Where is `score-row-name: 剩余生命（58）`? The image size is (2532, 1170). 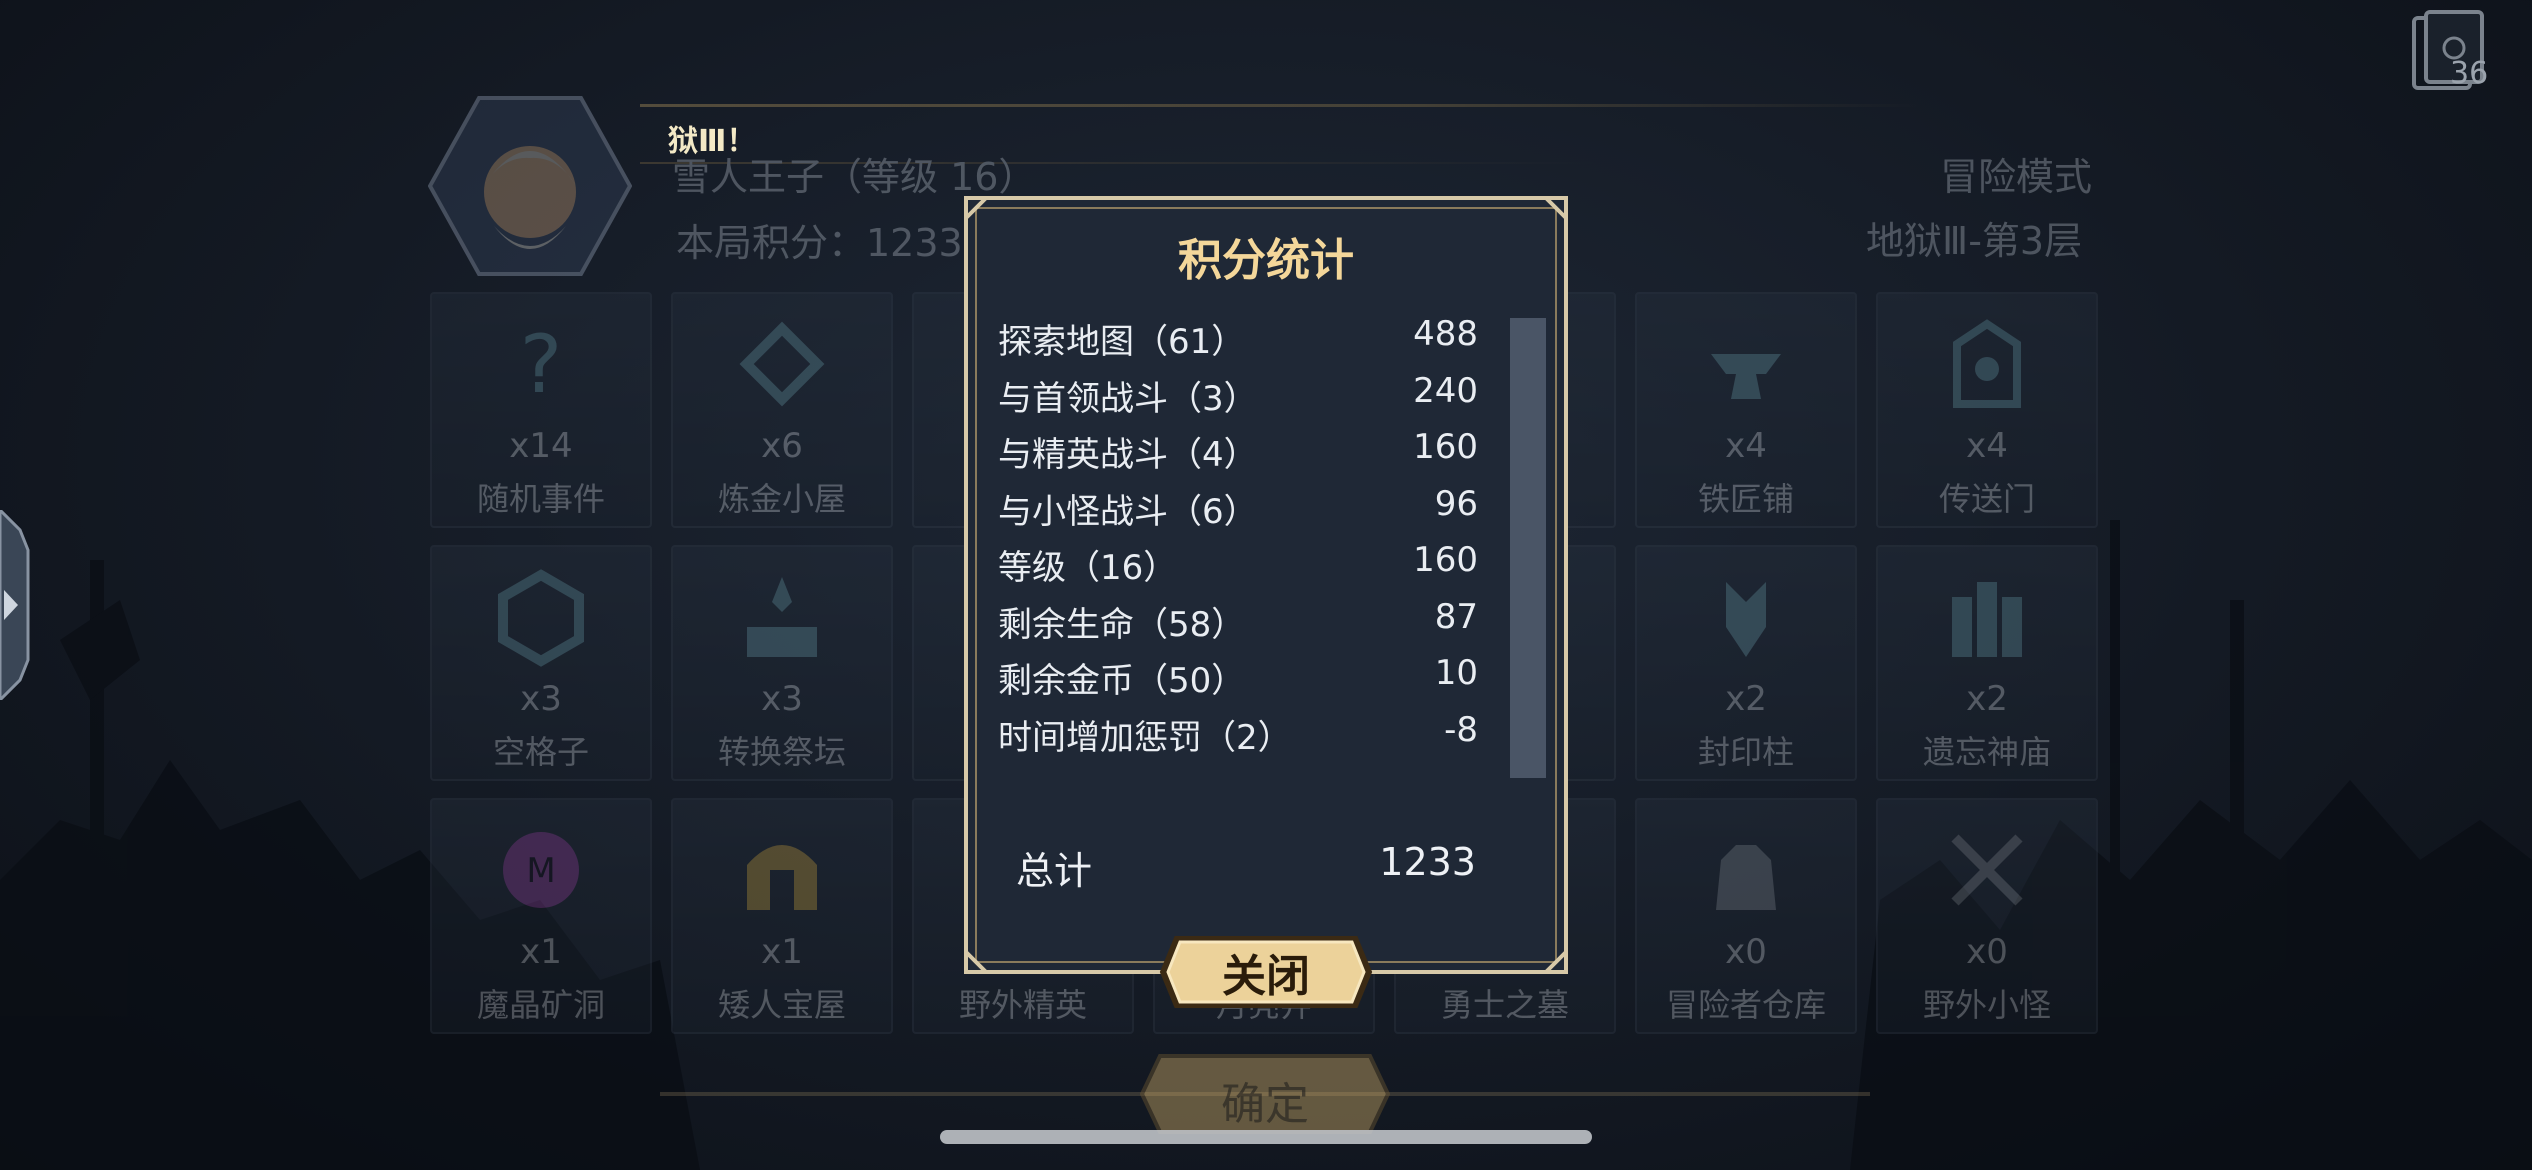 score-row-name: 剩余生命（58） is located at coordinates (1122, 624).